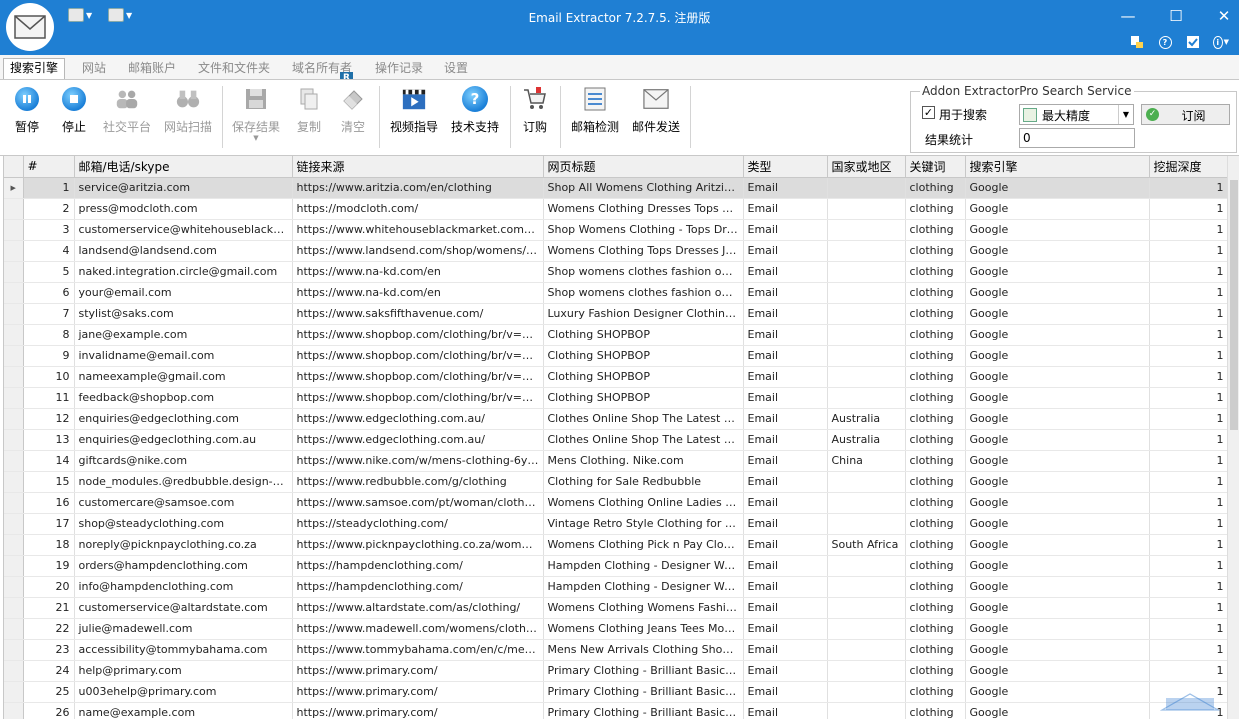 This screenshot has height=719, width=1239. Describe the element at coordinates (183, 461) in the screenshot. I see `cell-email: giftcards@nike.com` at that location.